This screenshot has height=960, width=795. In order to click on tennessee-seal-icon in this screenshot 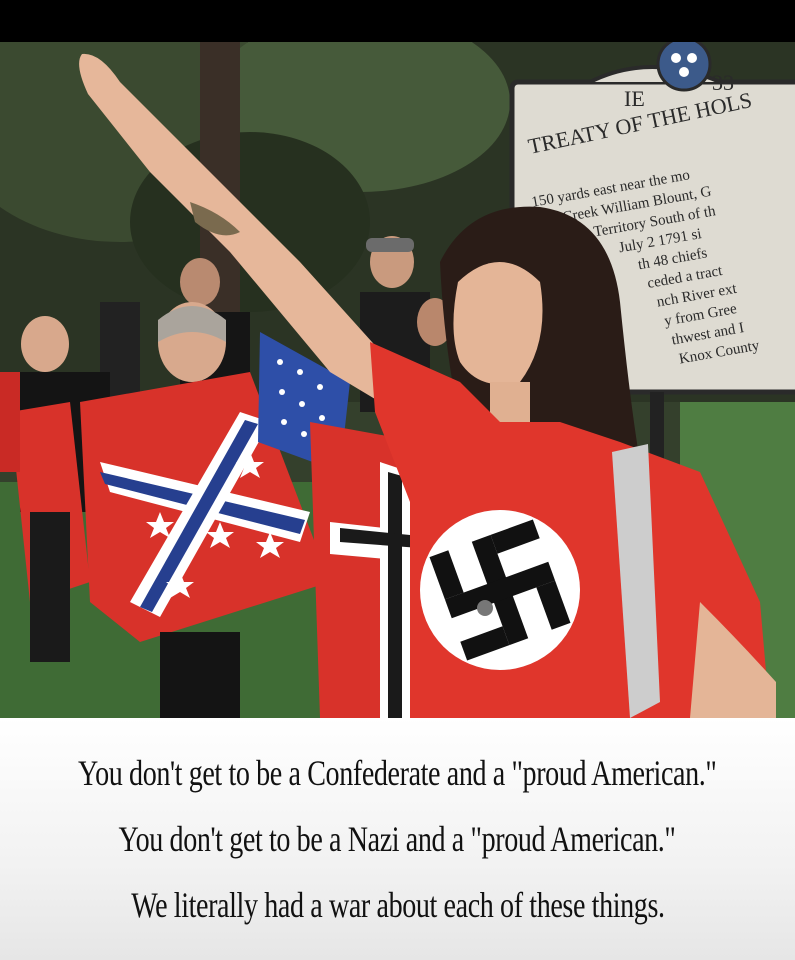, I will do `click(684, 67)`.